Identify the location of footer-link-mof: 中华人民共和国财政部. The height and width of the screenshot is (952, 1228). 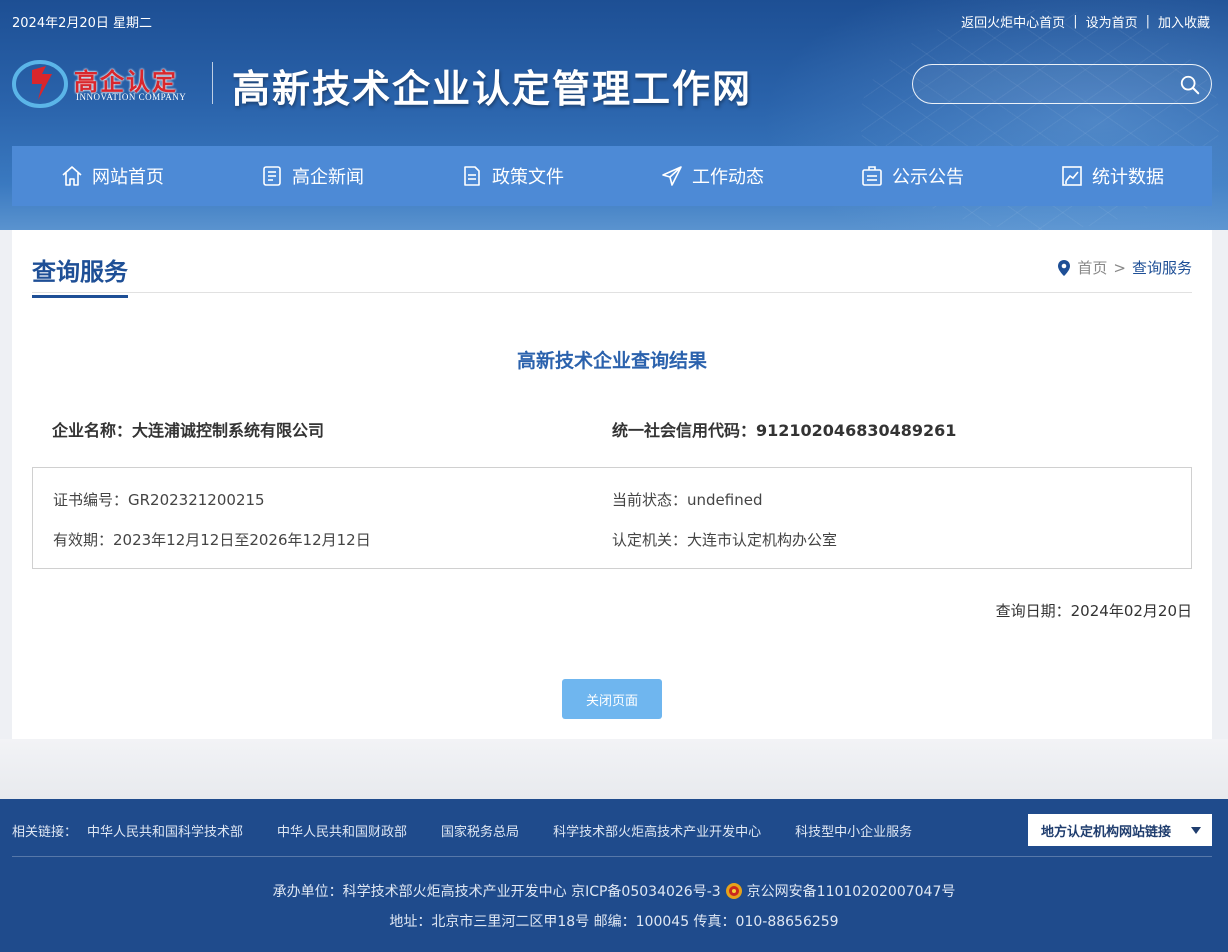
(342, 830).